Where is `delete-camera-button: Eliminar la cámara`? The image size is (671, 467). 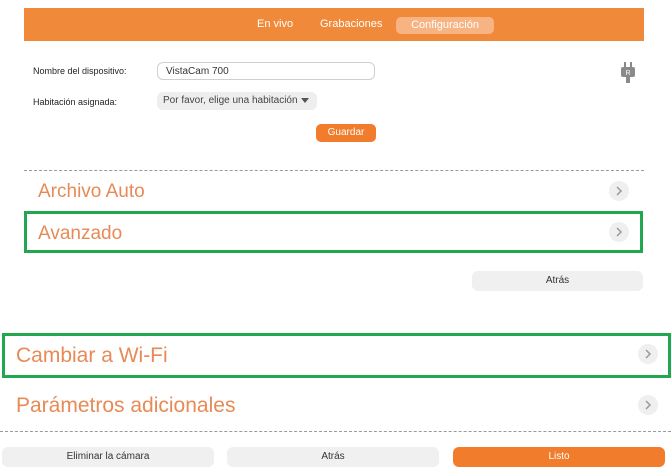
delete-camera-button: Eliminar la cámara is located at coordinates (108, 457).